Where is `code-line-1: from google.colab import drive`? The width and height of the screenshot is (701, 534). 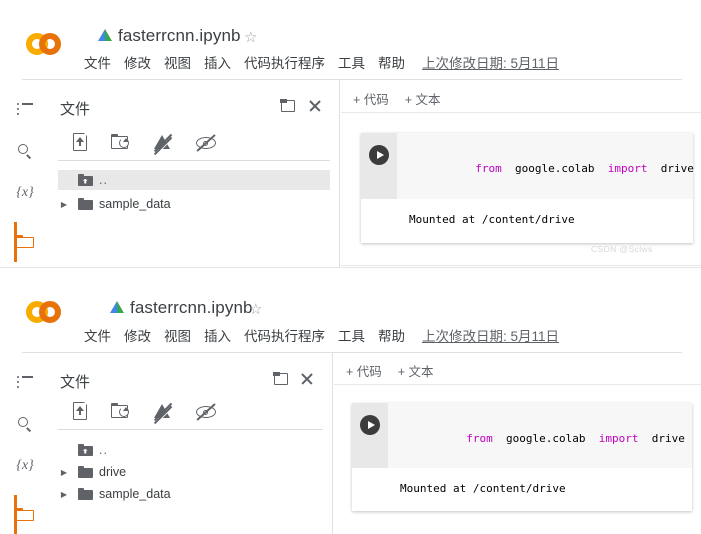 code-line-1: from google.colab import drive is located at coordinates (546, 438).